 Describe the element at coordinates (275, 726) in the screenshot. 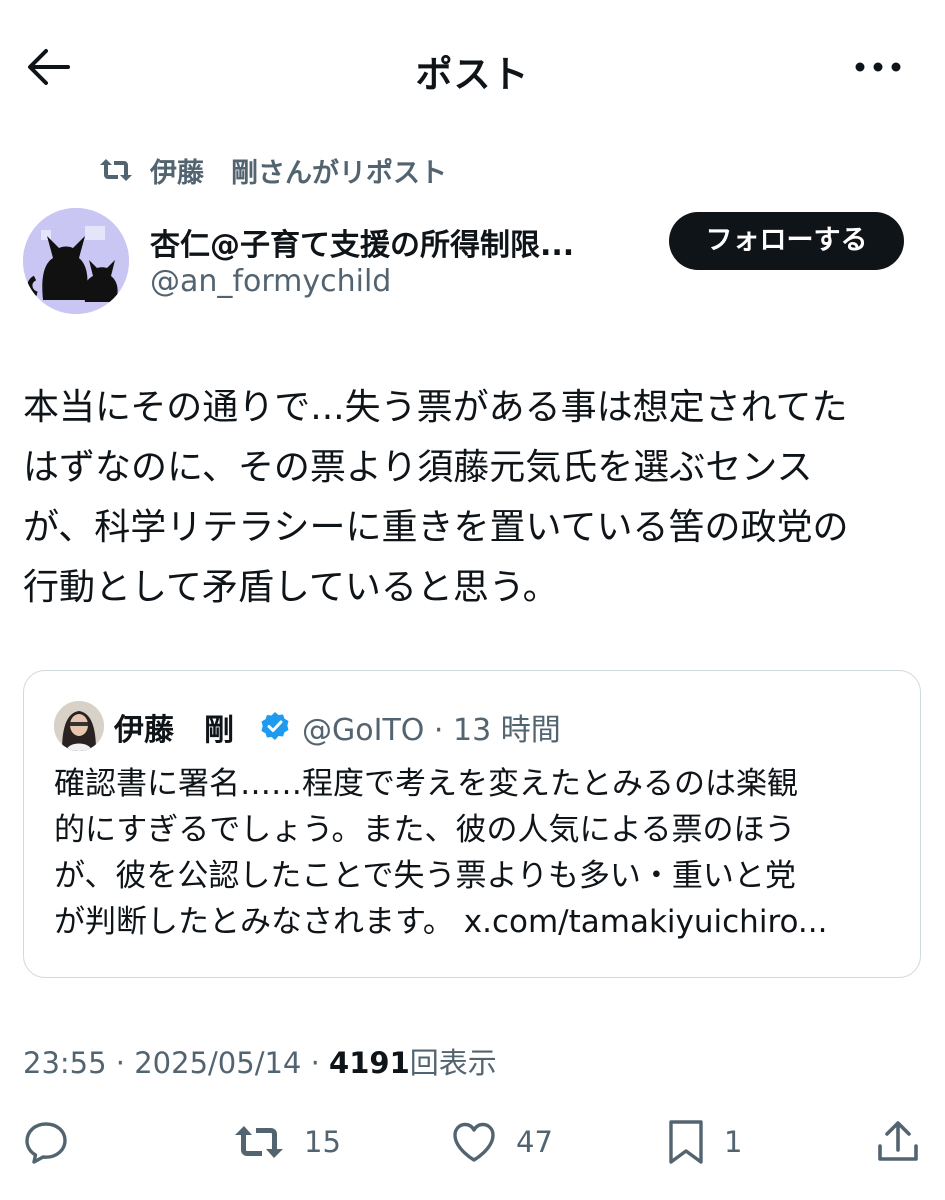

I see `verified-icon` at that location.